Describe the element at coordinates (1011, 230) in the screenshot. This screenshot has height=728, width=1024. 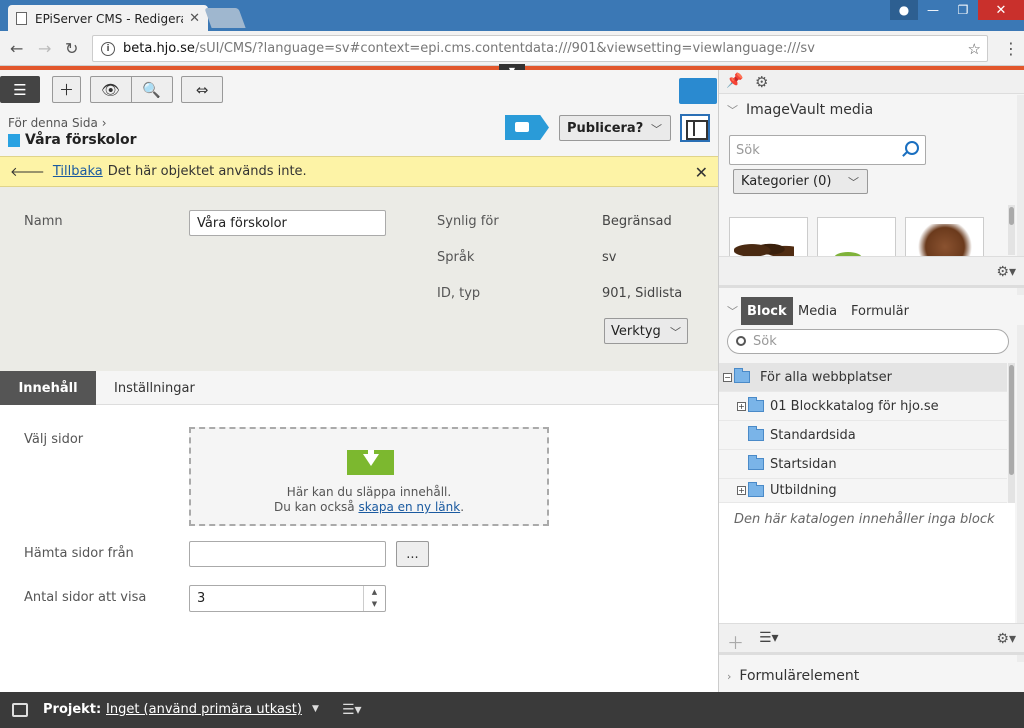
I see `imagevault-scrollbar` at that location.